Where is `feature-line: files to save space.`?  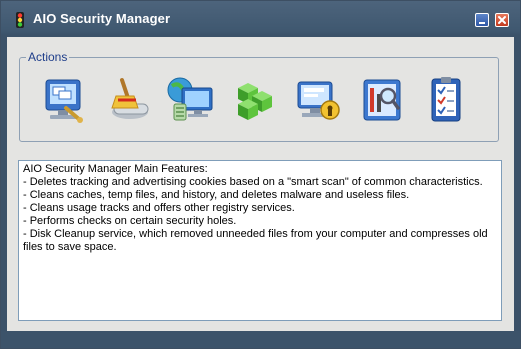 feature-line: files to save space. is located at coordinates (70, 247).